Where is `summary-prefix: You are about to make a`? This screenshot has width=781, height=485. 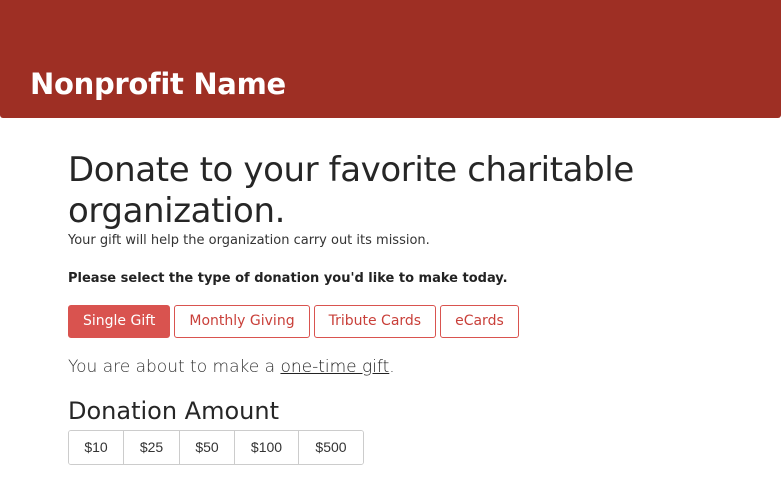 summary-prefix: You are about to make a is located at coordinates (174, 367).